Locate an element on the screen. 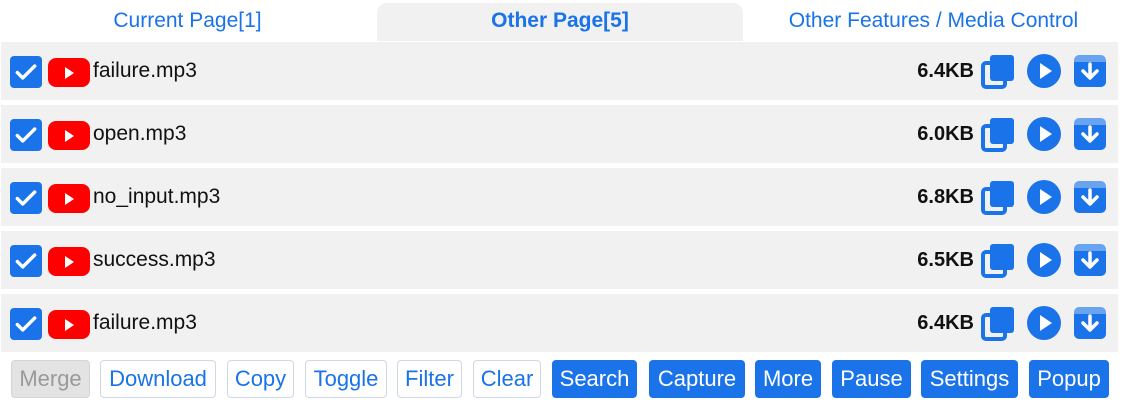  file-name: open.mp3 is located at coordinates (140, 133).